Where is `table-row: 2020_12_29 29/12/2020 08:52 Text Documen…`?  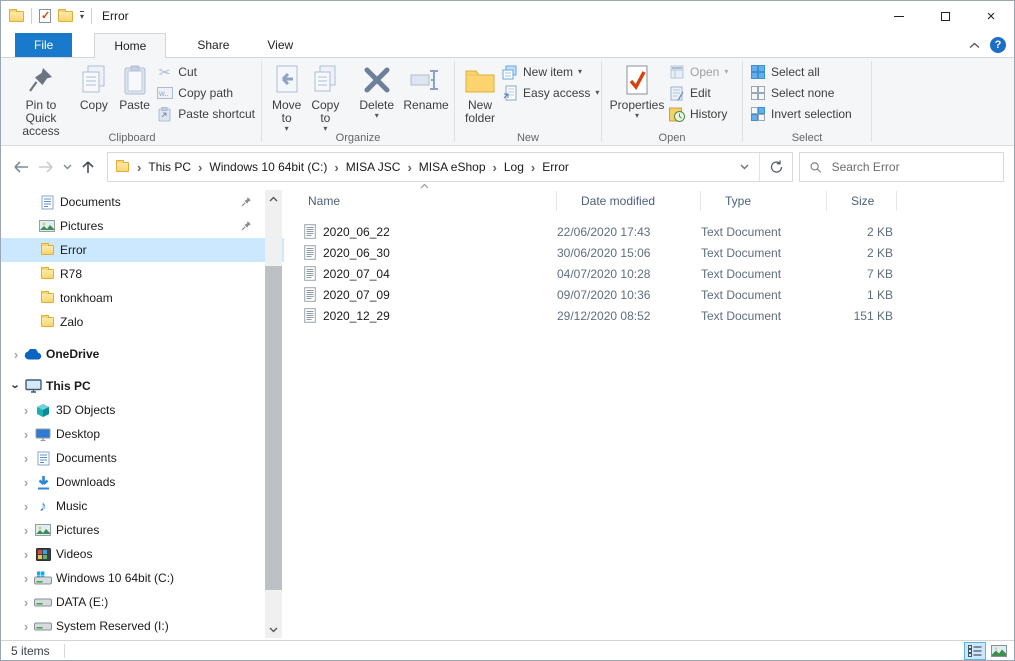 table-row: 2020_12_29 29/12/2020 08:52 Text Documen… is located at coordinates (649, 315).